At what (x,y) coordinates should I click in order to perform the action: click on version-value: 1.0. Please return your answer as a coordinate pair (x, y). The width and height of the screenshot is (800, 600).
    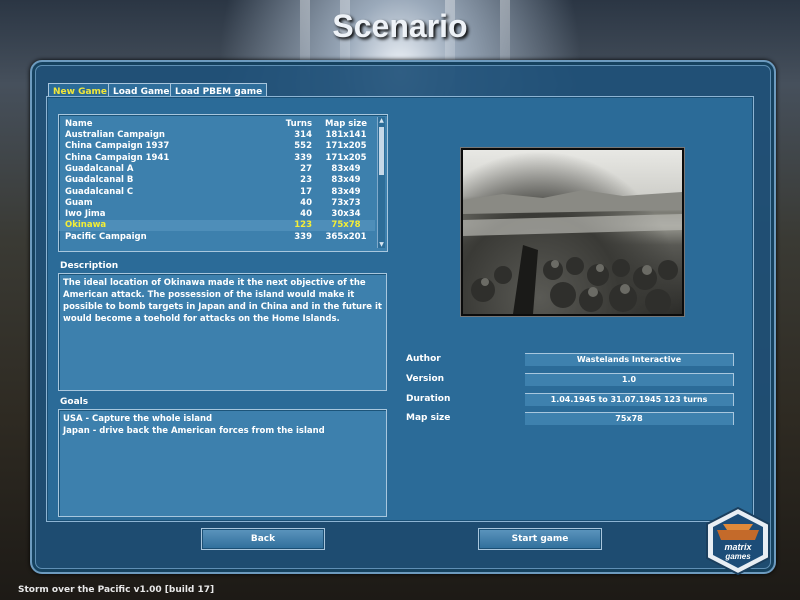
    Looking at the image, I should click on (629, 379).